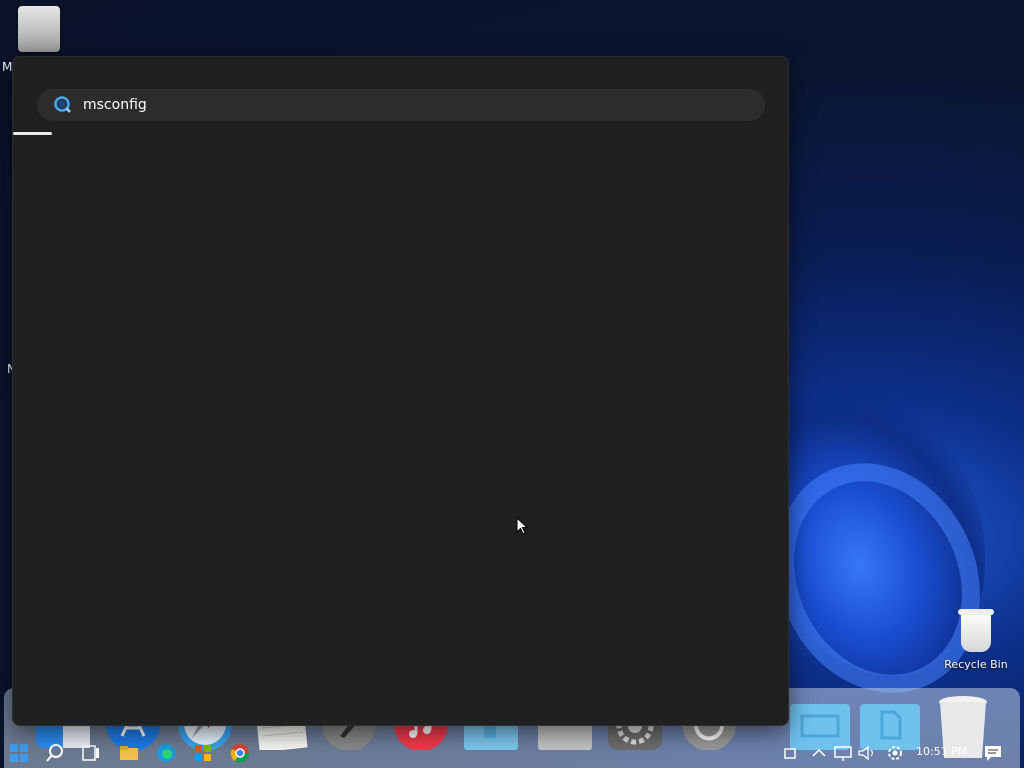 The height and width of the screenshot is (768, 1024). What do you see at coordinates (993, 753) in the screenshot?
I see `notification-icon` at bounding box center [993, 753].